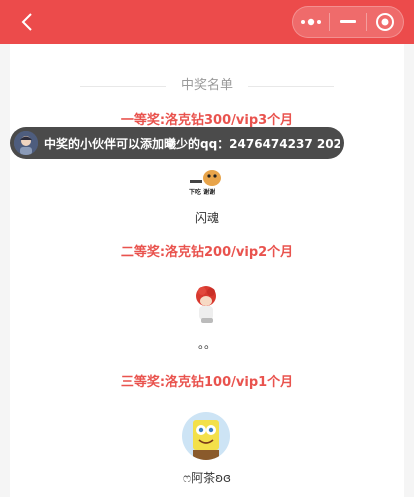 This screenshot has width=414, height=497. I want to click on prize-2-label: 二等奖:洛克钻200/vip2个月, so click(207, 252).